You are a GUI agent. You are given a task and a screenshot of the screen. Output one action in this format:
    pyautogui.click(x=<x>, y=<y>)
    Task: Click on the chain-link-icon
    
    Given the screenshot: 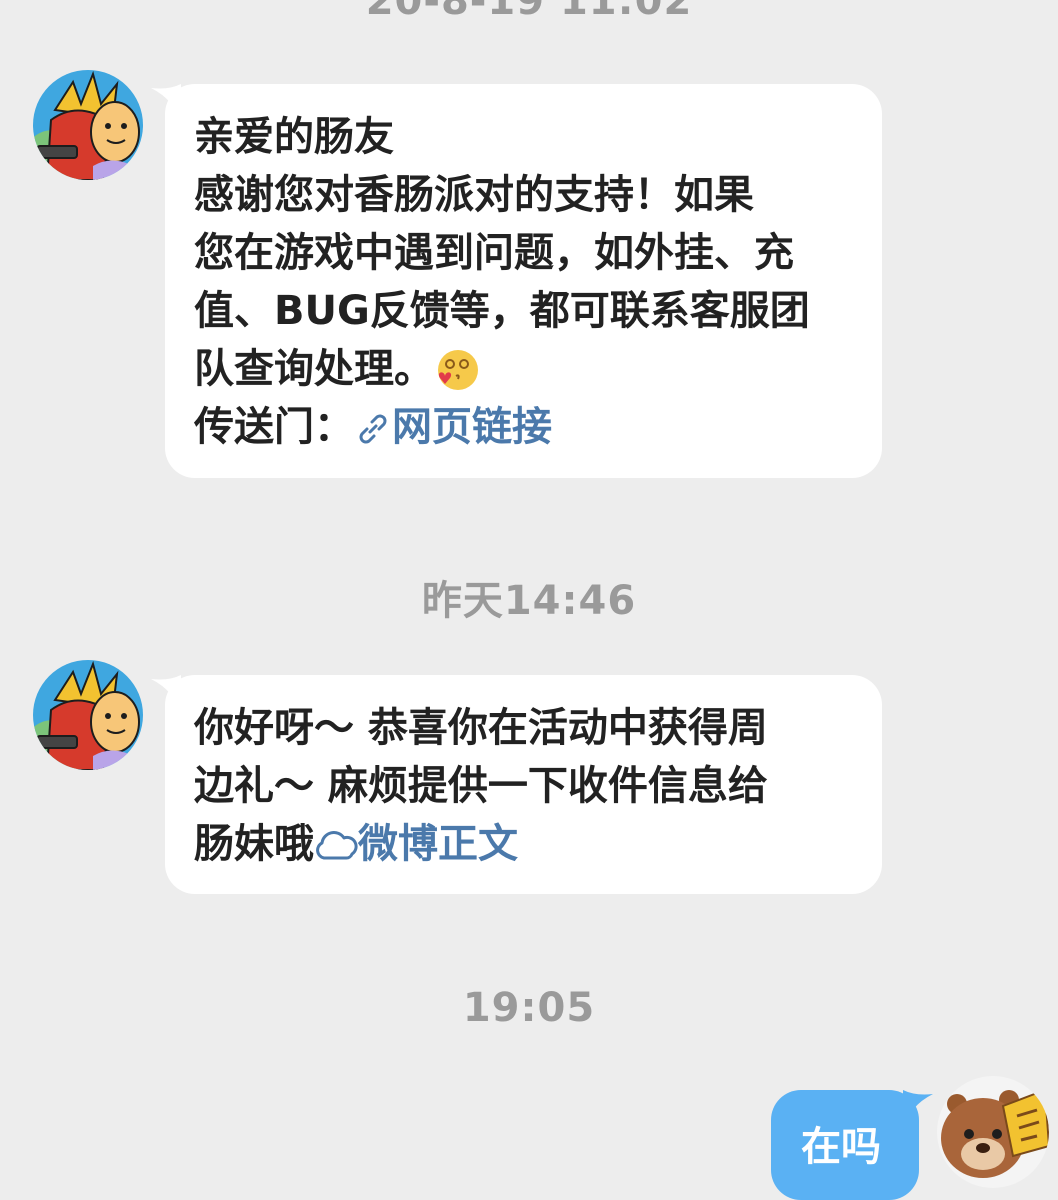 What is the action you would take?
    pyautogui.click(x=373, y=429)
    